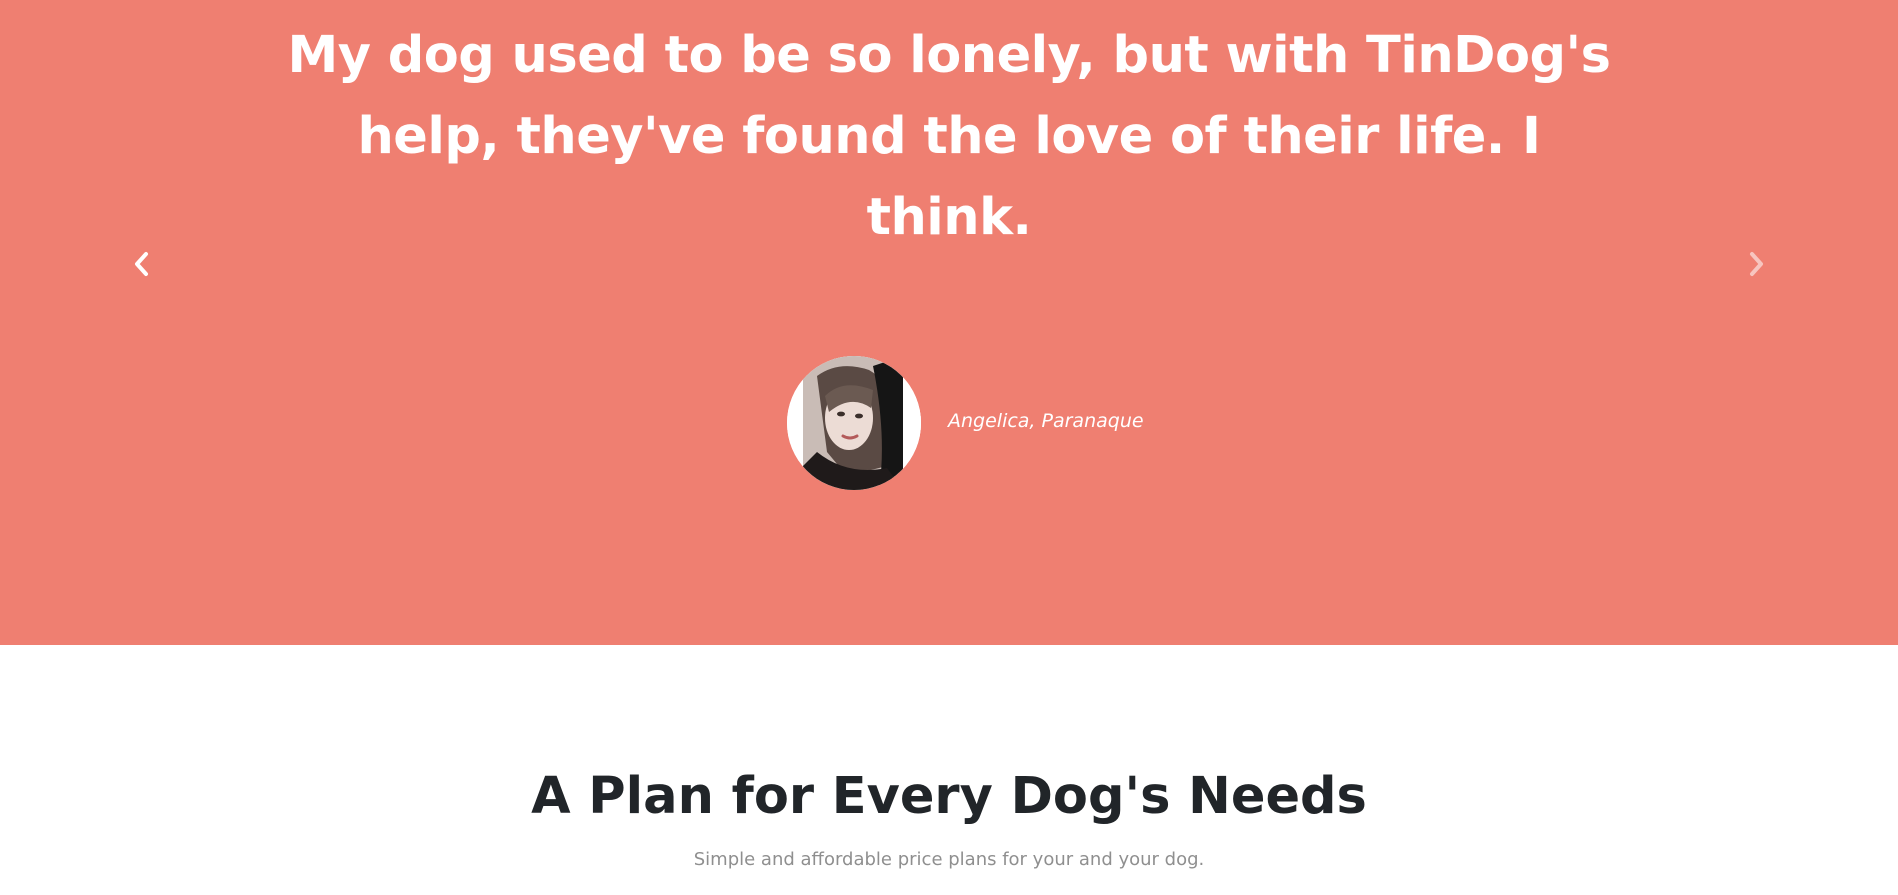 This screenshot has height=895, width=1898. What do you see at coordinates (854, 423) in the screenshot?
I see `avatar` at bounding box center [854, 423].